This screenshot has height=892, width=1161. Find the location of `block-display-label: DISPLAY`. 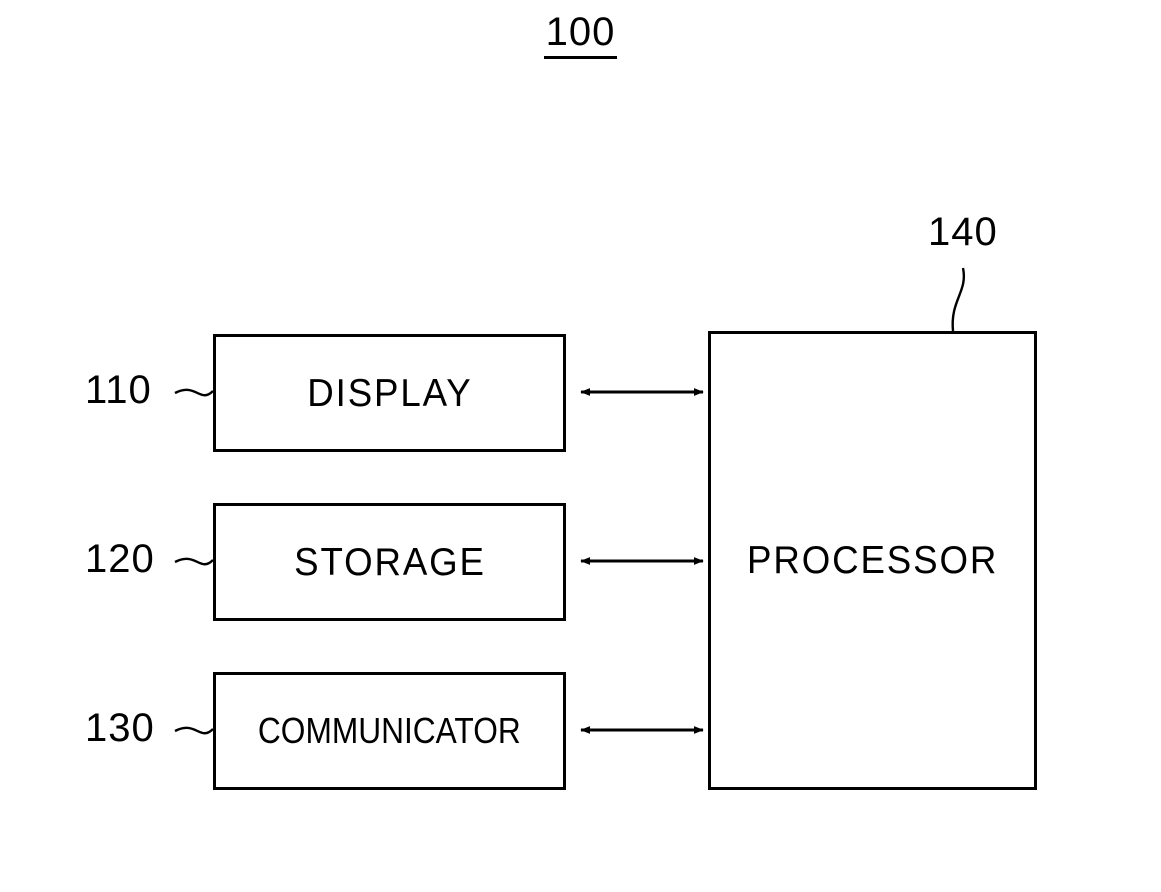

block-display-label: DISPLAY is located at coordinates (389, 393).